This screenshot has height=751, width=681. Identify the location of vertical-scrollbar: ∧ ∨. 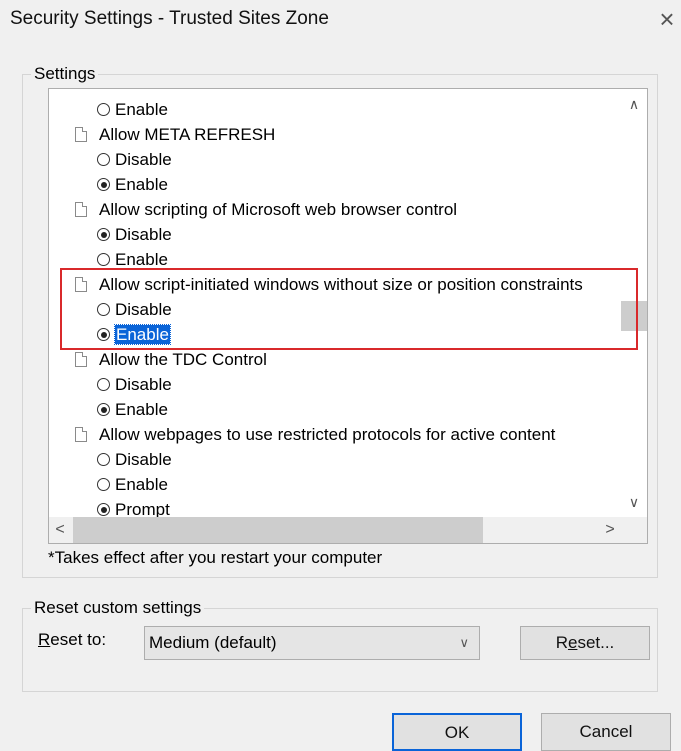
(634, 303).